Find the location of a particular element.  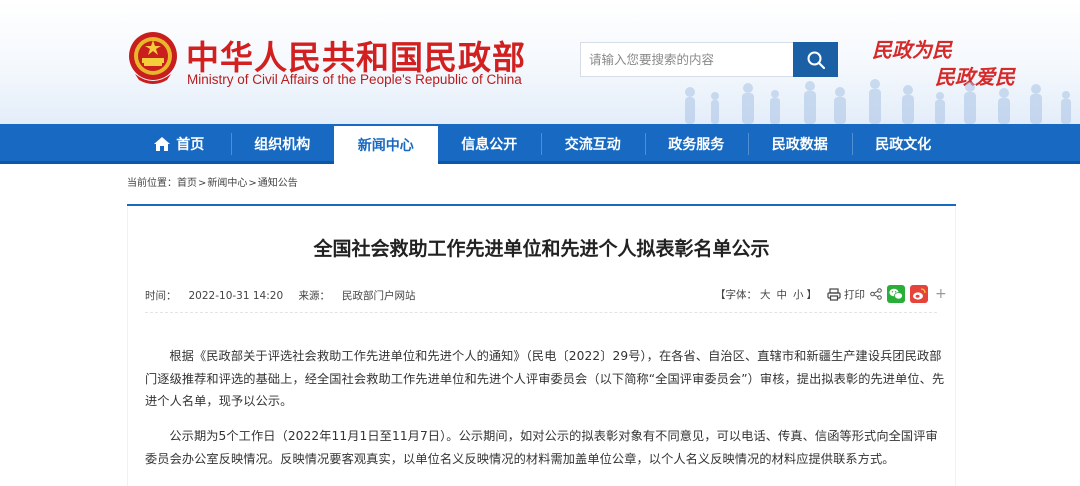

print-label: 打印 is located at coordinates (854, 294).